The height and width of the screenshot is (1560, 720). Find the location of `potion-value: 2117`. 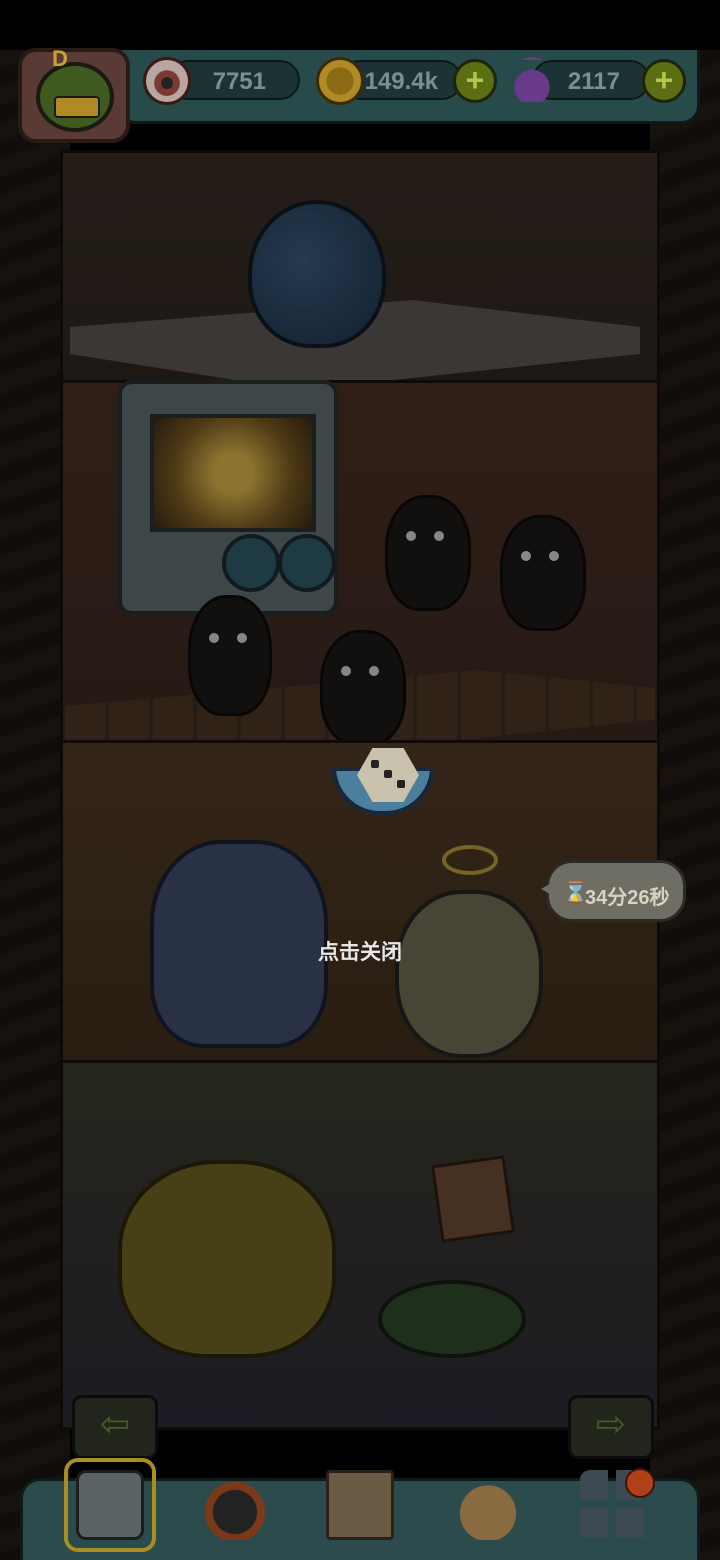

potion-value: 2117 is located at coordinates (593, 81).